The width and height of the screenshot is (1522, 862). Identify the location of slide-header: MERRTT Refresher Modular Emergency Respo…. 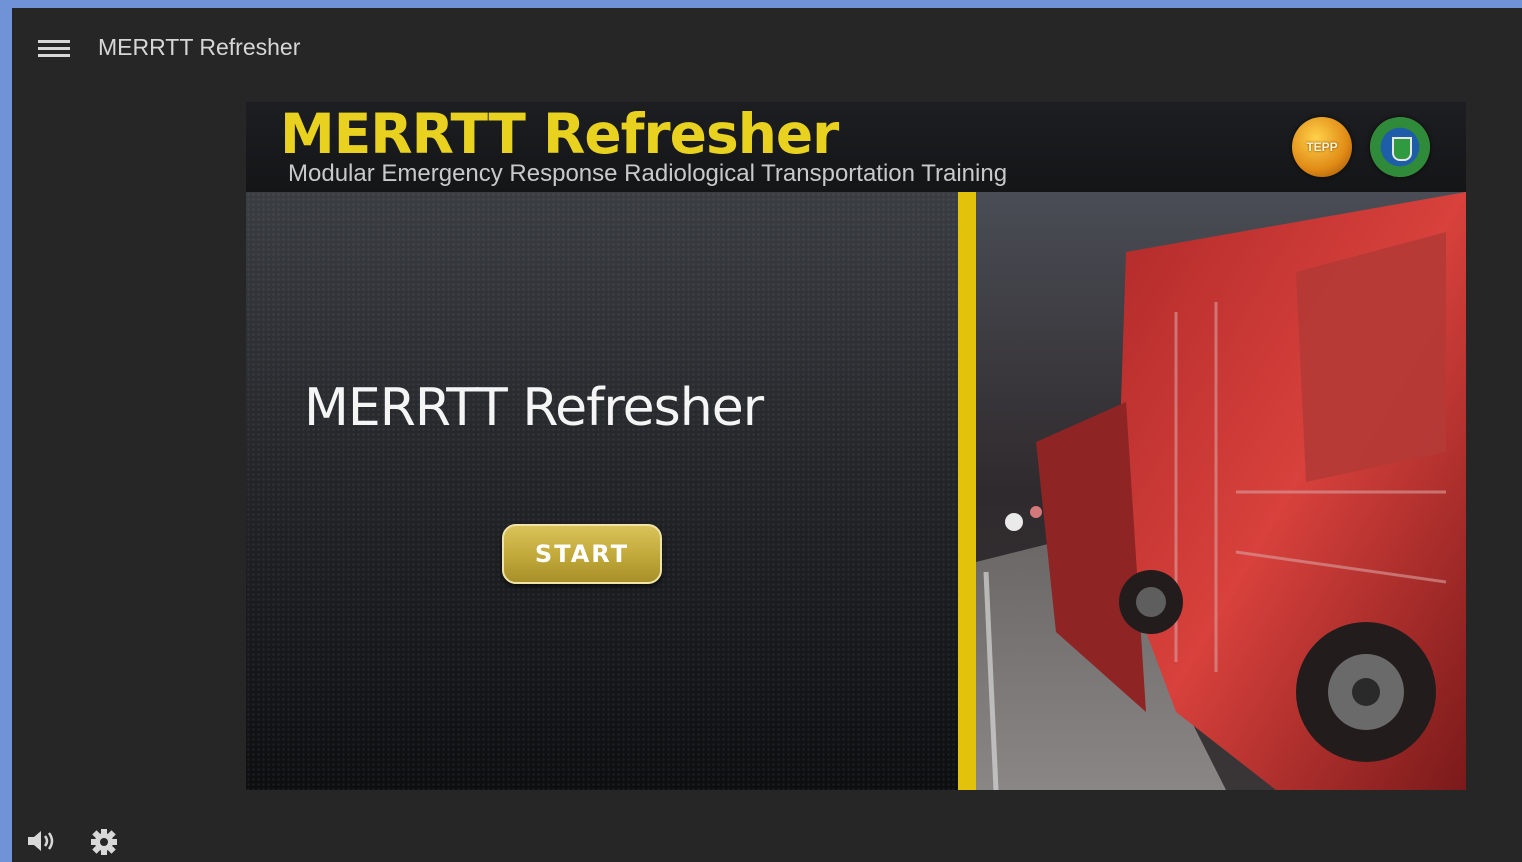
(856, 147).